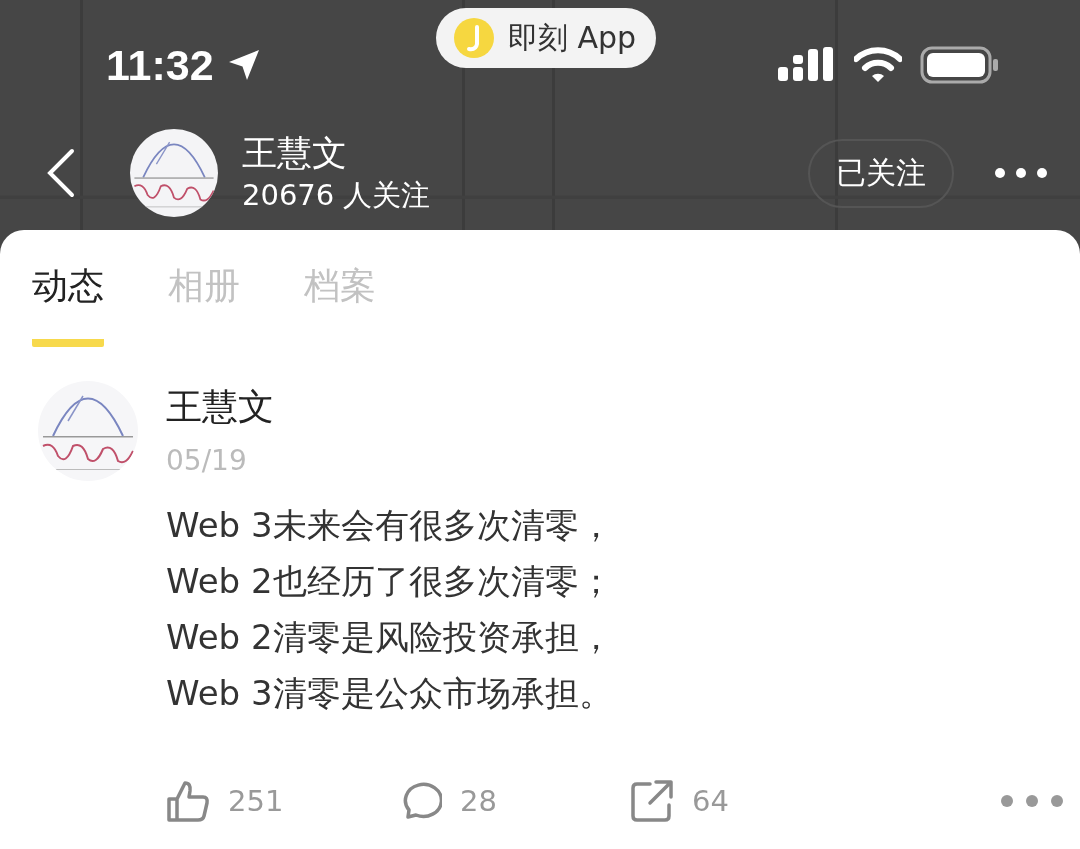 The height and width of the screenshot is (849, 1080). I want to click on share-icon, so click(652, 801).